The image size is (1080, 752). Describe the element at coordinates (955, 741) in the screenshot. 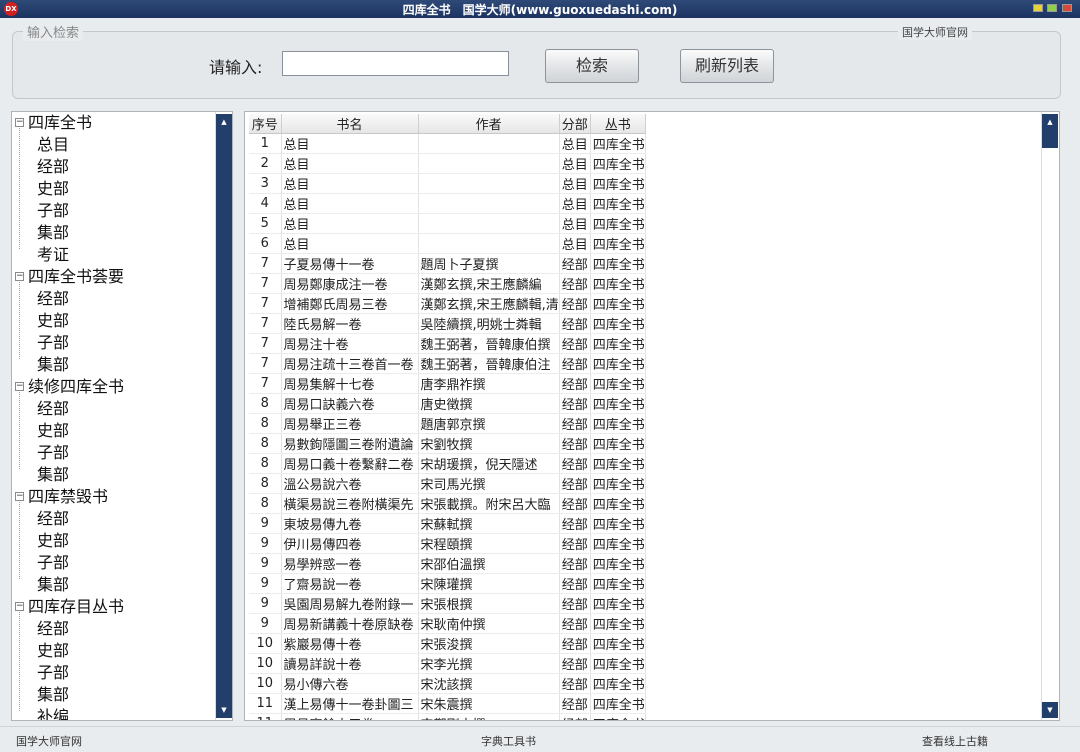

I see `status-online-books-link: 查看线上古籍` at that location.